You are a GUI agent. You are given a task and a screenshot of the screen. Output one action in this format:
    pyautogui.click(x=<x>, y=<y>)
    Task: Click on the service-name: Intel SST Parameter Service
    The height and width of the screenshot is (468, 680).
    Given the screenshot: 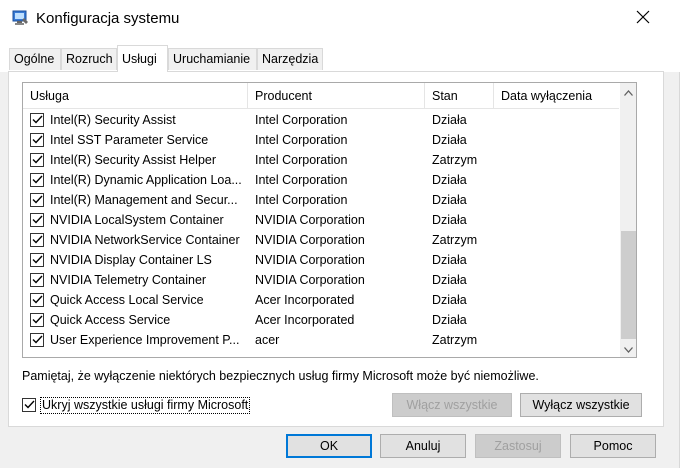 What is the action you would take?
    pyautogui.click(x=129, y=140)
    